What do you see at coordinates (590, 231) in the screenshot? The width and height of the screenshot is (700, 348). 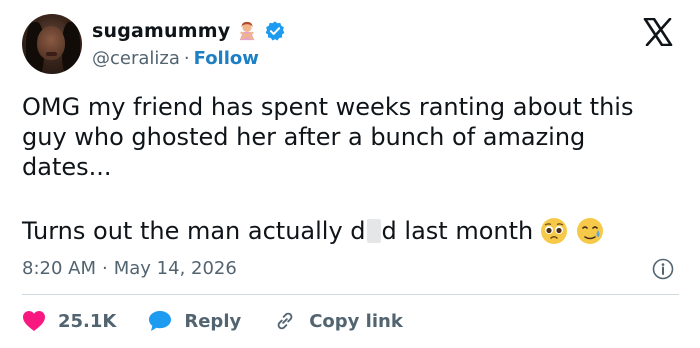 I see `sad-but-relieved-face-icon` at bounding box center [590, 231].